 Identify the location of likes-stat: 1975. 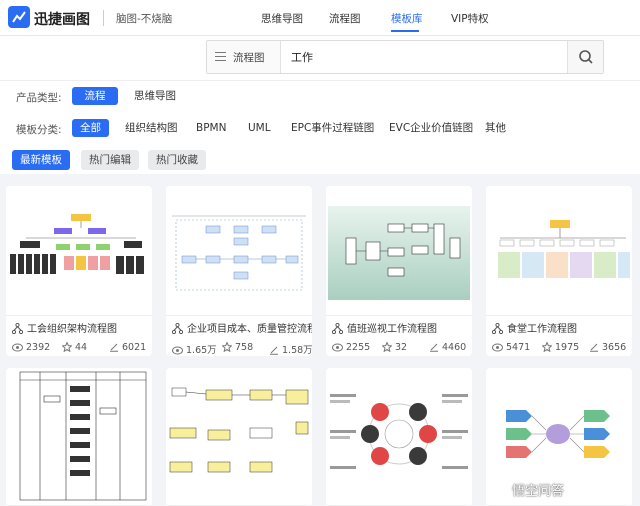
(560, 347).